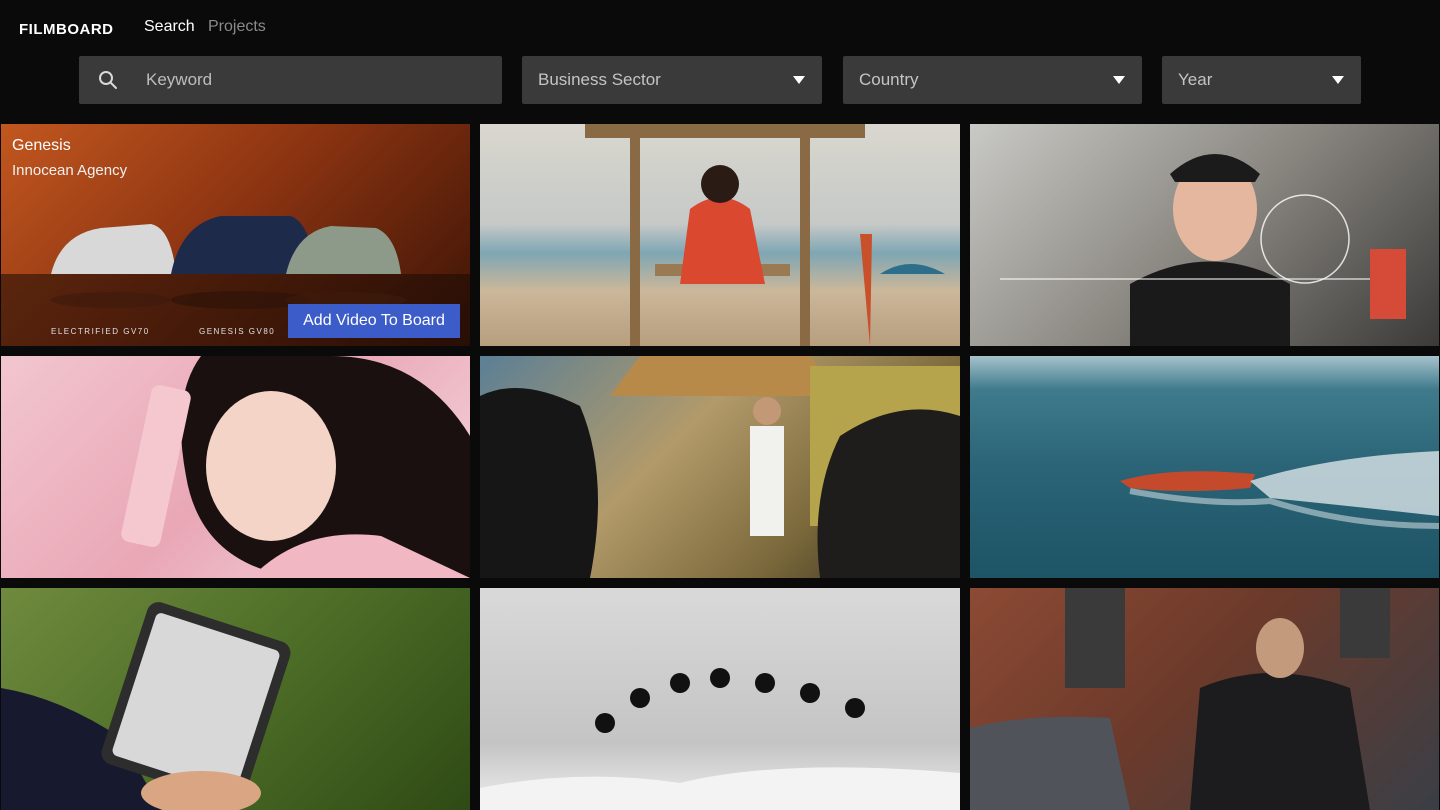 The image size is (1440, 810). What do you see at coordinates (66, 29) in the screenshot?
I see `app-logo: FILMBOARD` at bounding box center [66, 29].